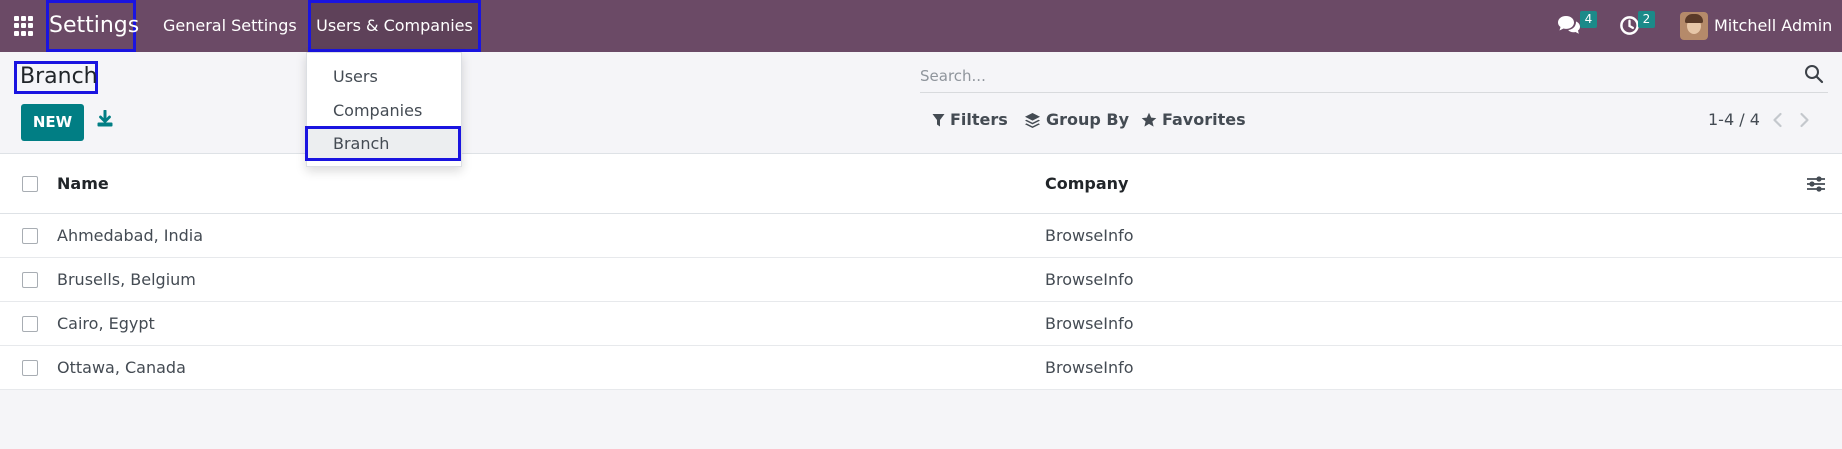  Describe the element at coordinates (1204, 119) in the screenshot. I see `favorites-label: Favorites` at that location.